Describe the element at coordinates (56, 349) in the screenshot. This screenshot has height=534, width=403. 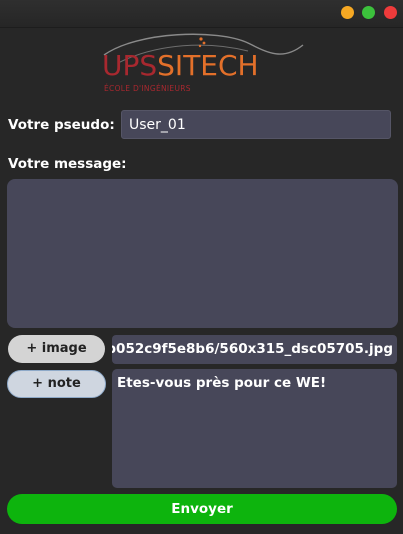
I see `add-image-button: + image` at that location.